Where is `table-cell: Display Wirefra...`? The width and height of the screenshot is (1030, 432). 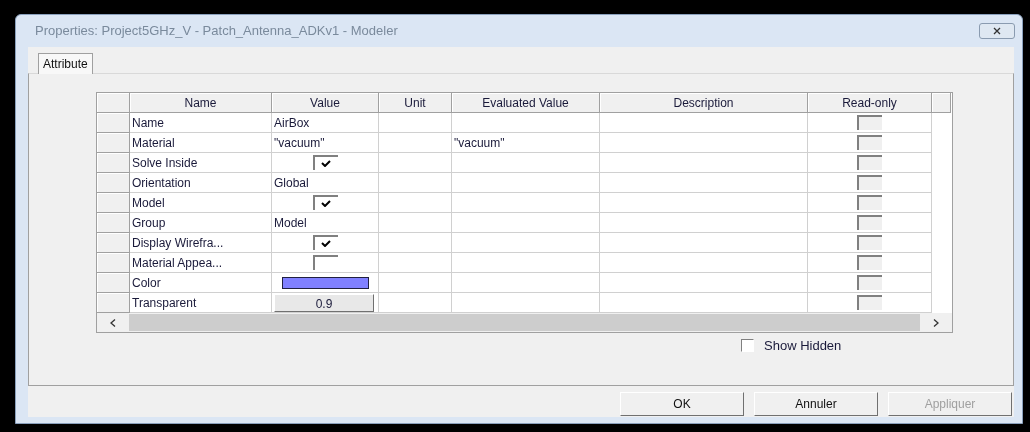 table-cell: Display Wirefra... is located at coordinates (201, 243).